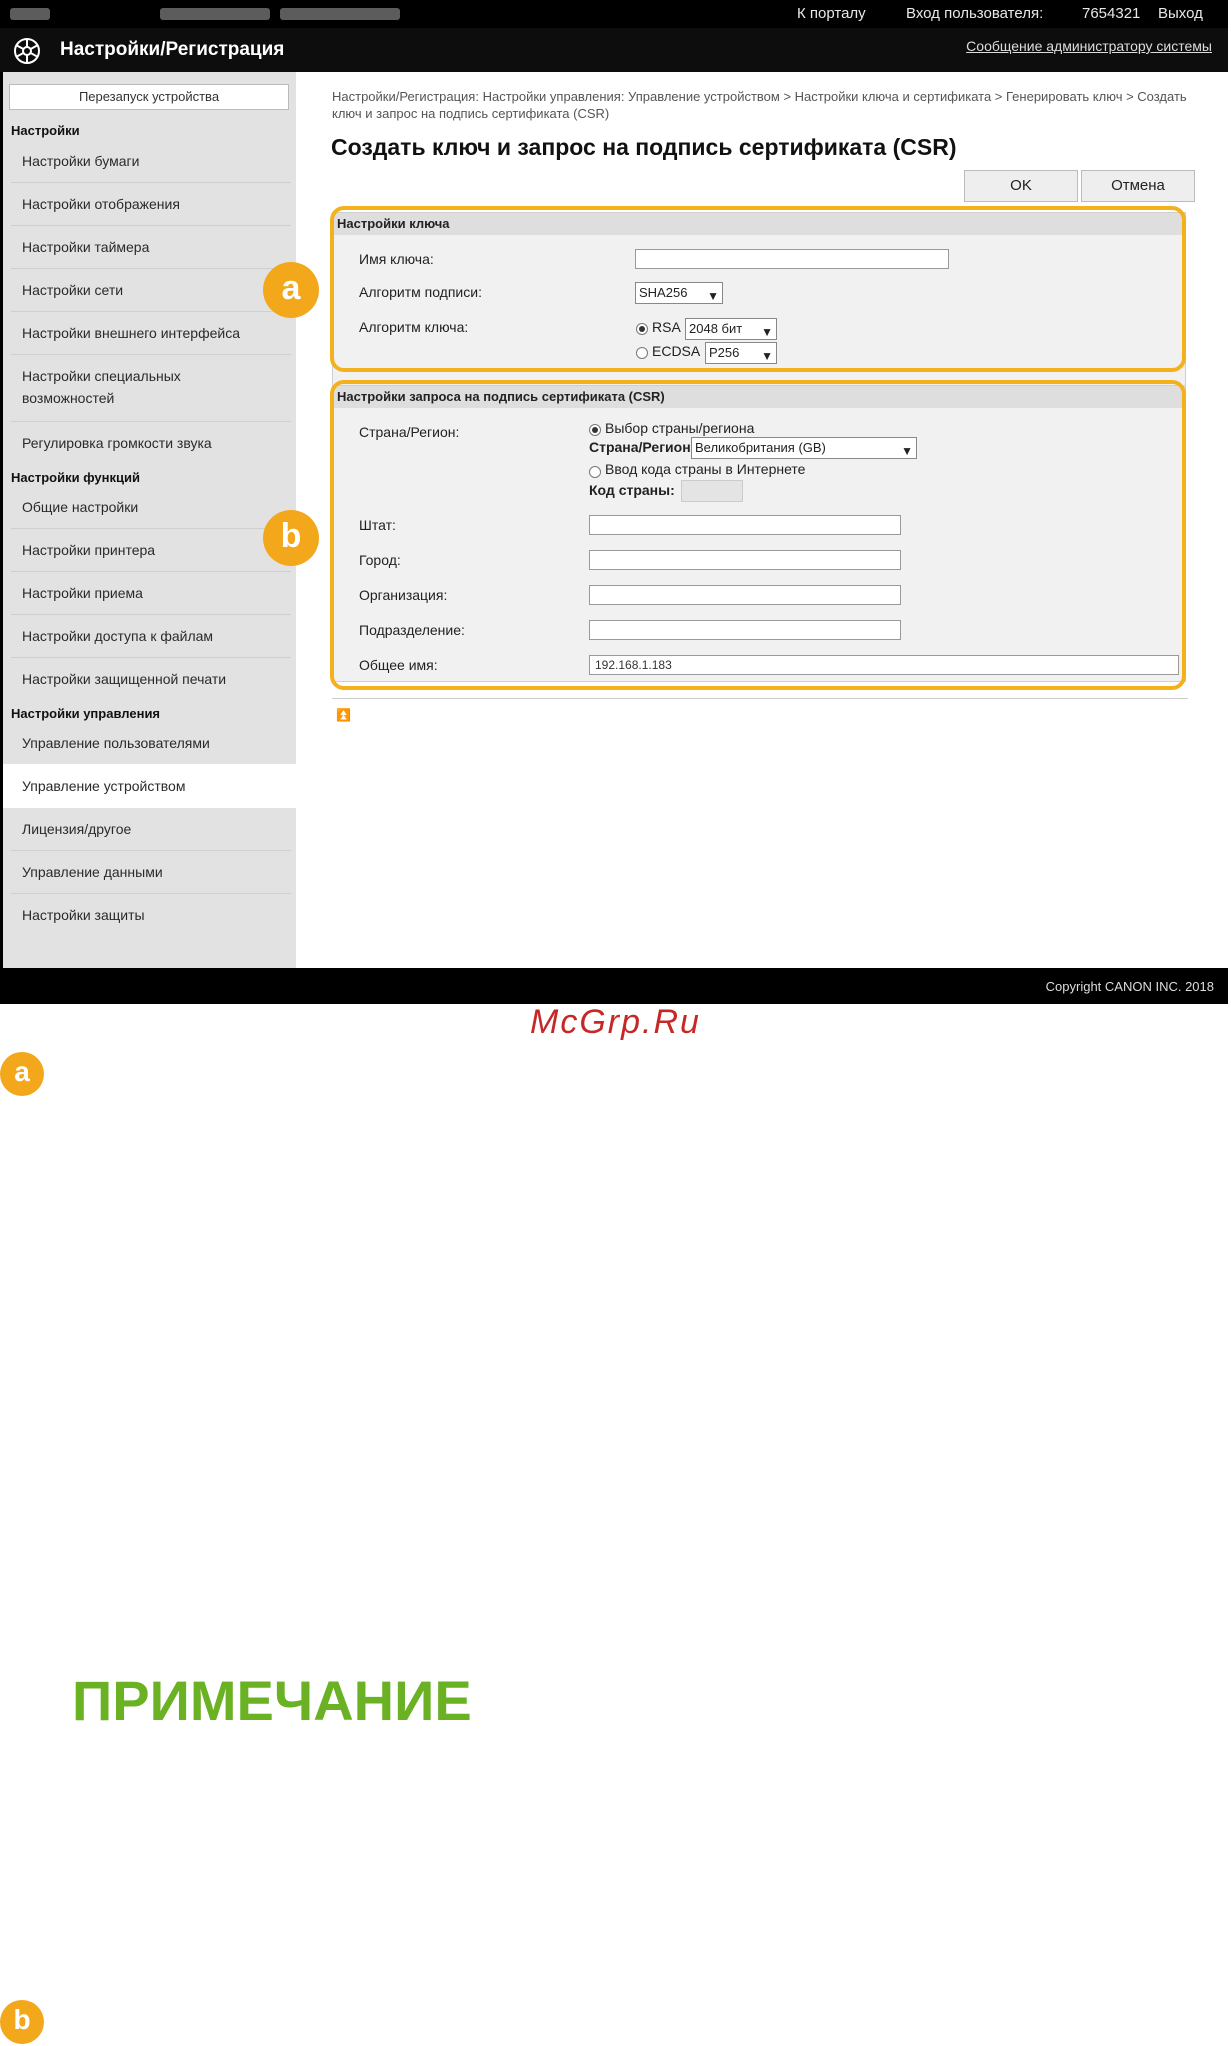 This screenshot has height=2046, width=1231. I want to click on sidebar-item-user-management: Управление пользователями, so click(156, 743).